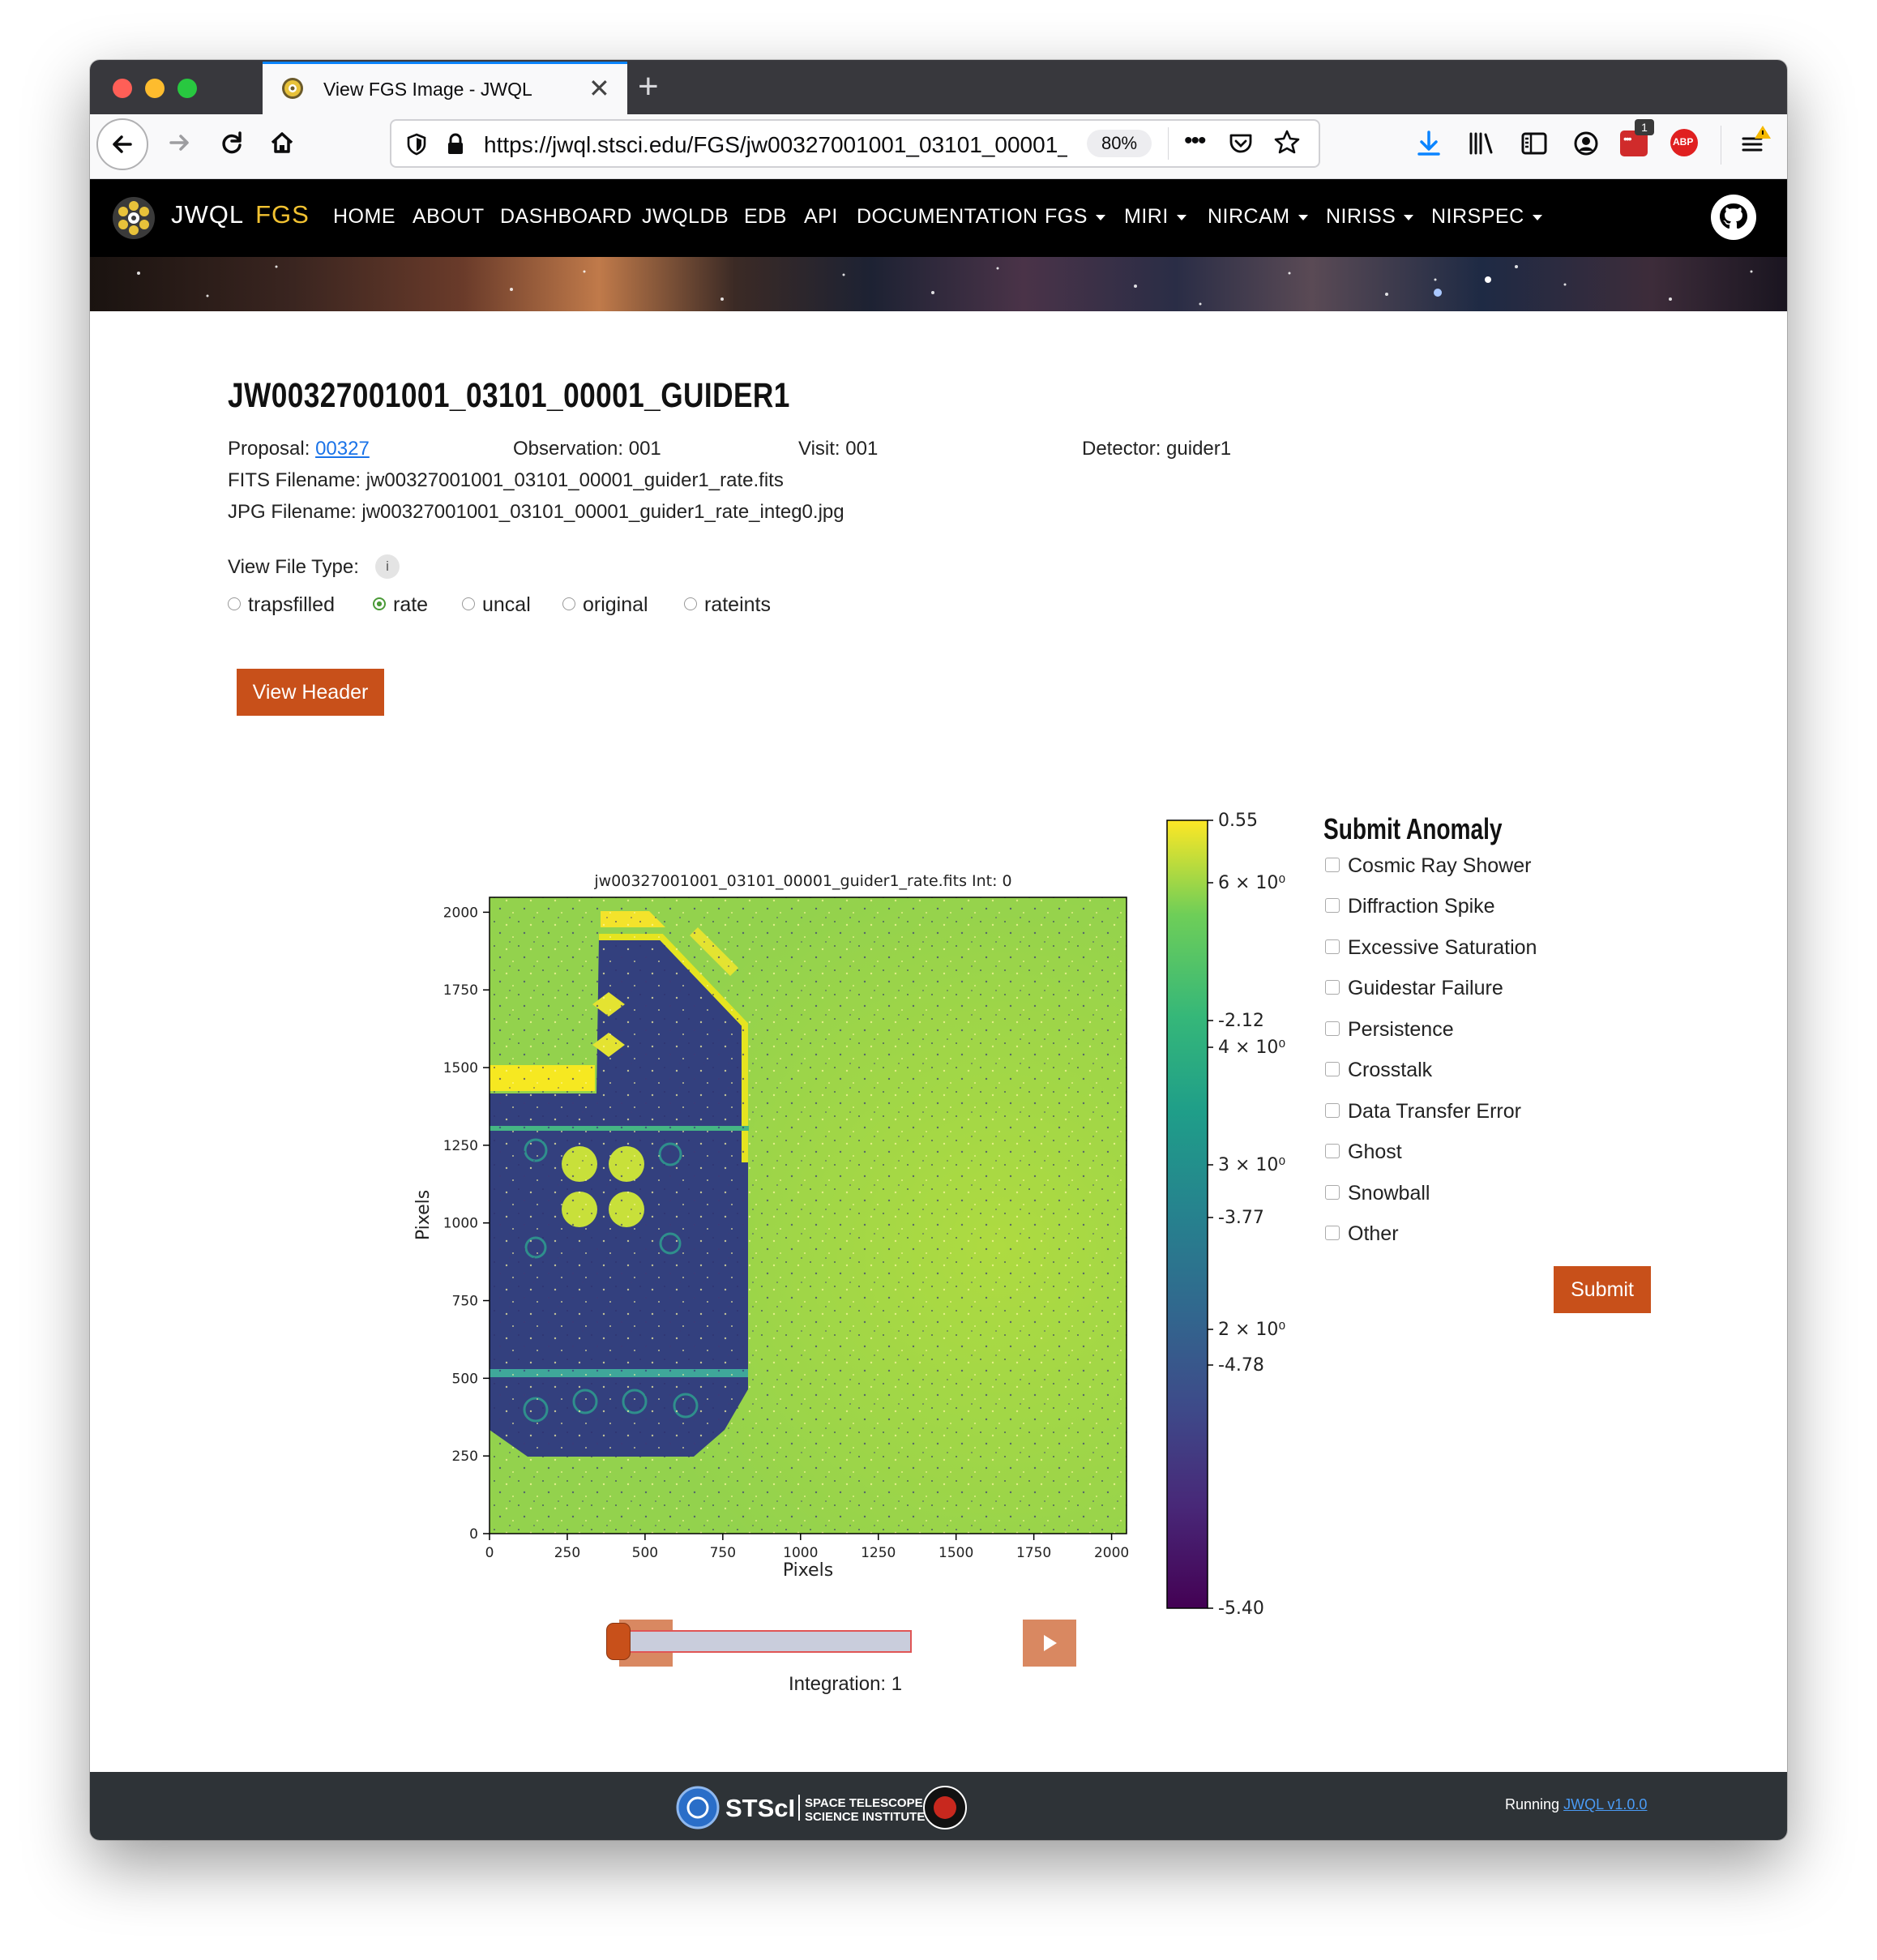  What do you see at coordinates (1756, 143) in the screenshot?
I see `hamburger-menu-icon` at bounding box center [1756, 143].